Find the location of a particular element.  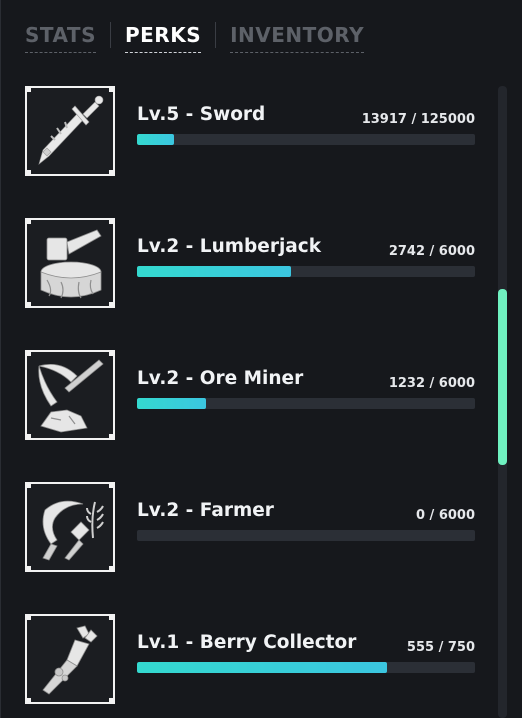

perk-title: Lv.2 - Ore Miner is located at coordinates (220, 378).